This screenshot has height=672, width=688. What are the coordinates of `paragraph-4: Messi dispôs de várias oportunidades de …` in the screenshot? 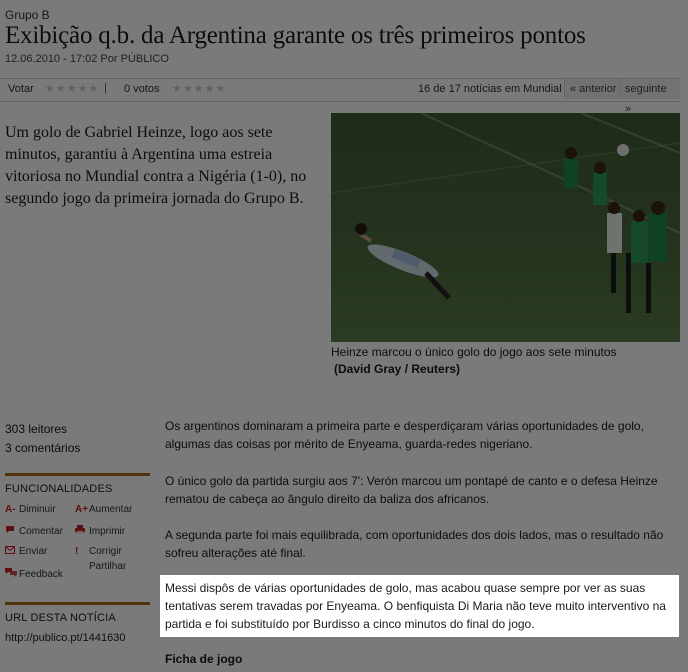 It's located at (415, 606).